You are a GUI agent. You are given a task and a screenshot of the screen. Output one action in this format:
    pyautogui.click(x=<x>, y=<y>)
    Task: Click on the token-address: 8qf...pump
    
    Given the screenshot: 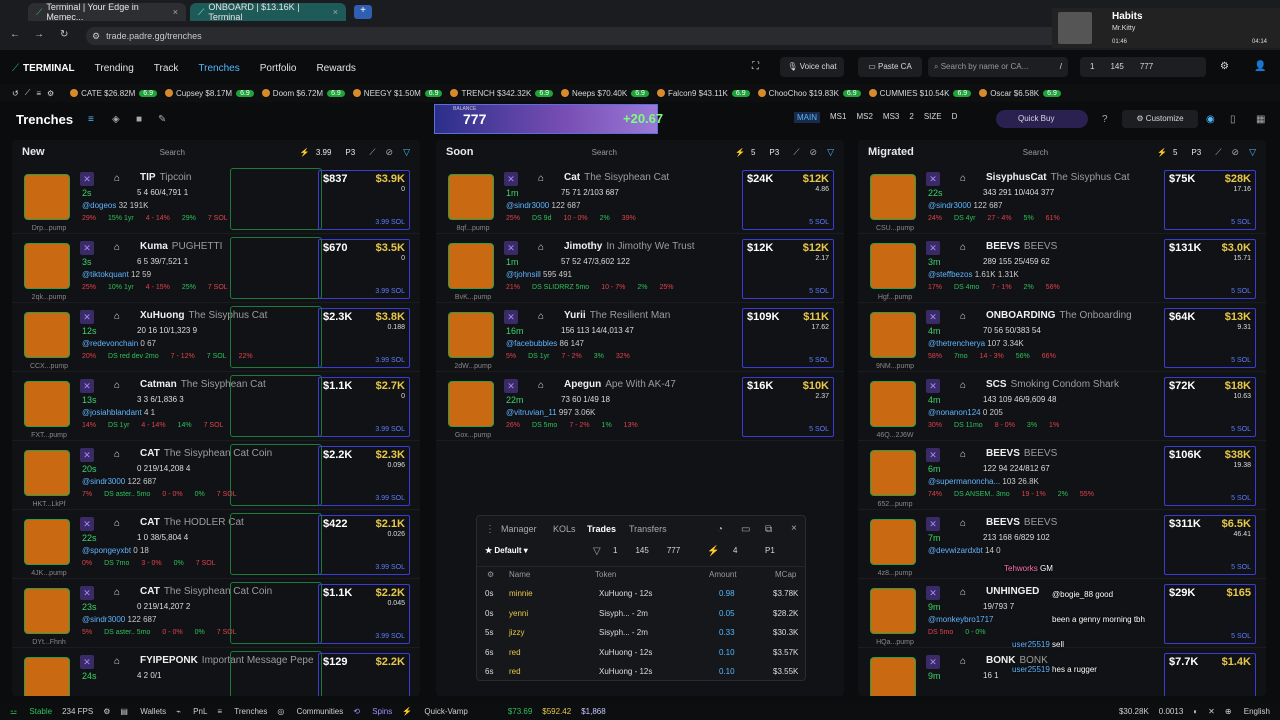 What is the action you would take?
    pyautogui.click(x=473, y=228)
    